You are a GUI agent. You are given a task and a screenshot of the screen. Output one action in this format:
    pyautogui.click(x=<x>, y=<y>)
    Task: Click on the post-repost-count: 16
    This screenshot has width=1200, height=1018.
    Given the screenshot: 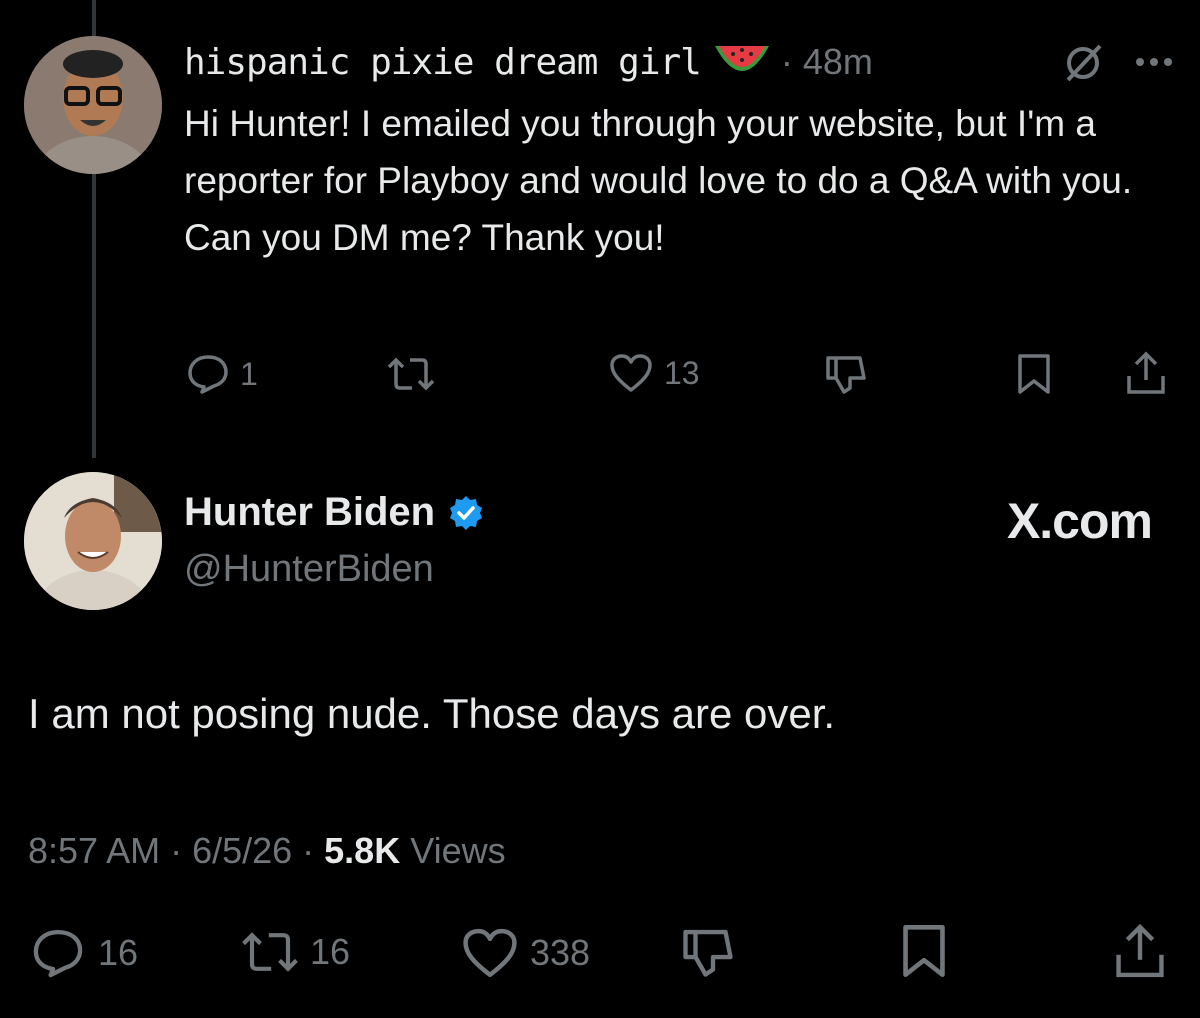 What is the action you would take?
    pyautogui.click(x=330, y=951)
    